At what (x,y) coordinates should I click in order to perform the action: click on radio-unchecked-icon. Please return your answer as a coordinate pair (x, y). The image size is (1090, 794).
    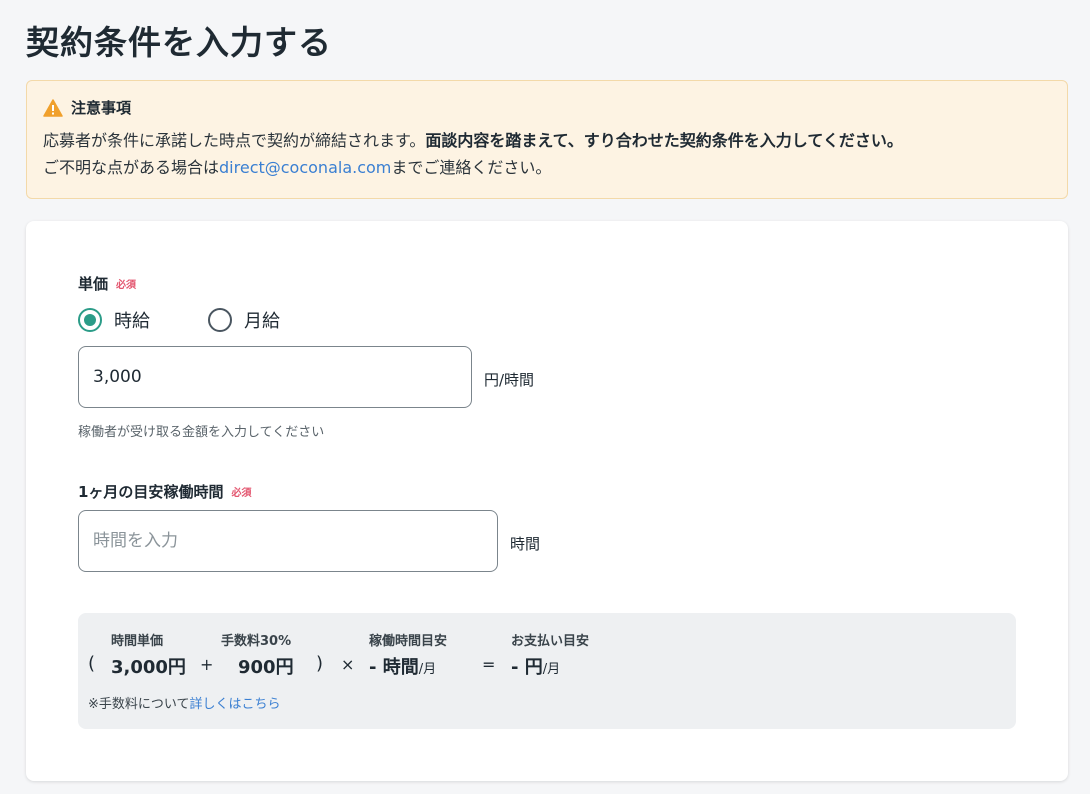
    Looking at the image, I should click on (220, 320).